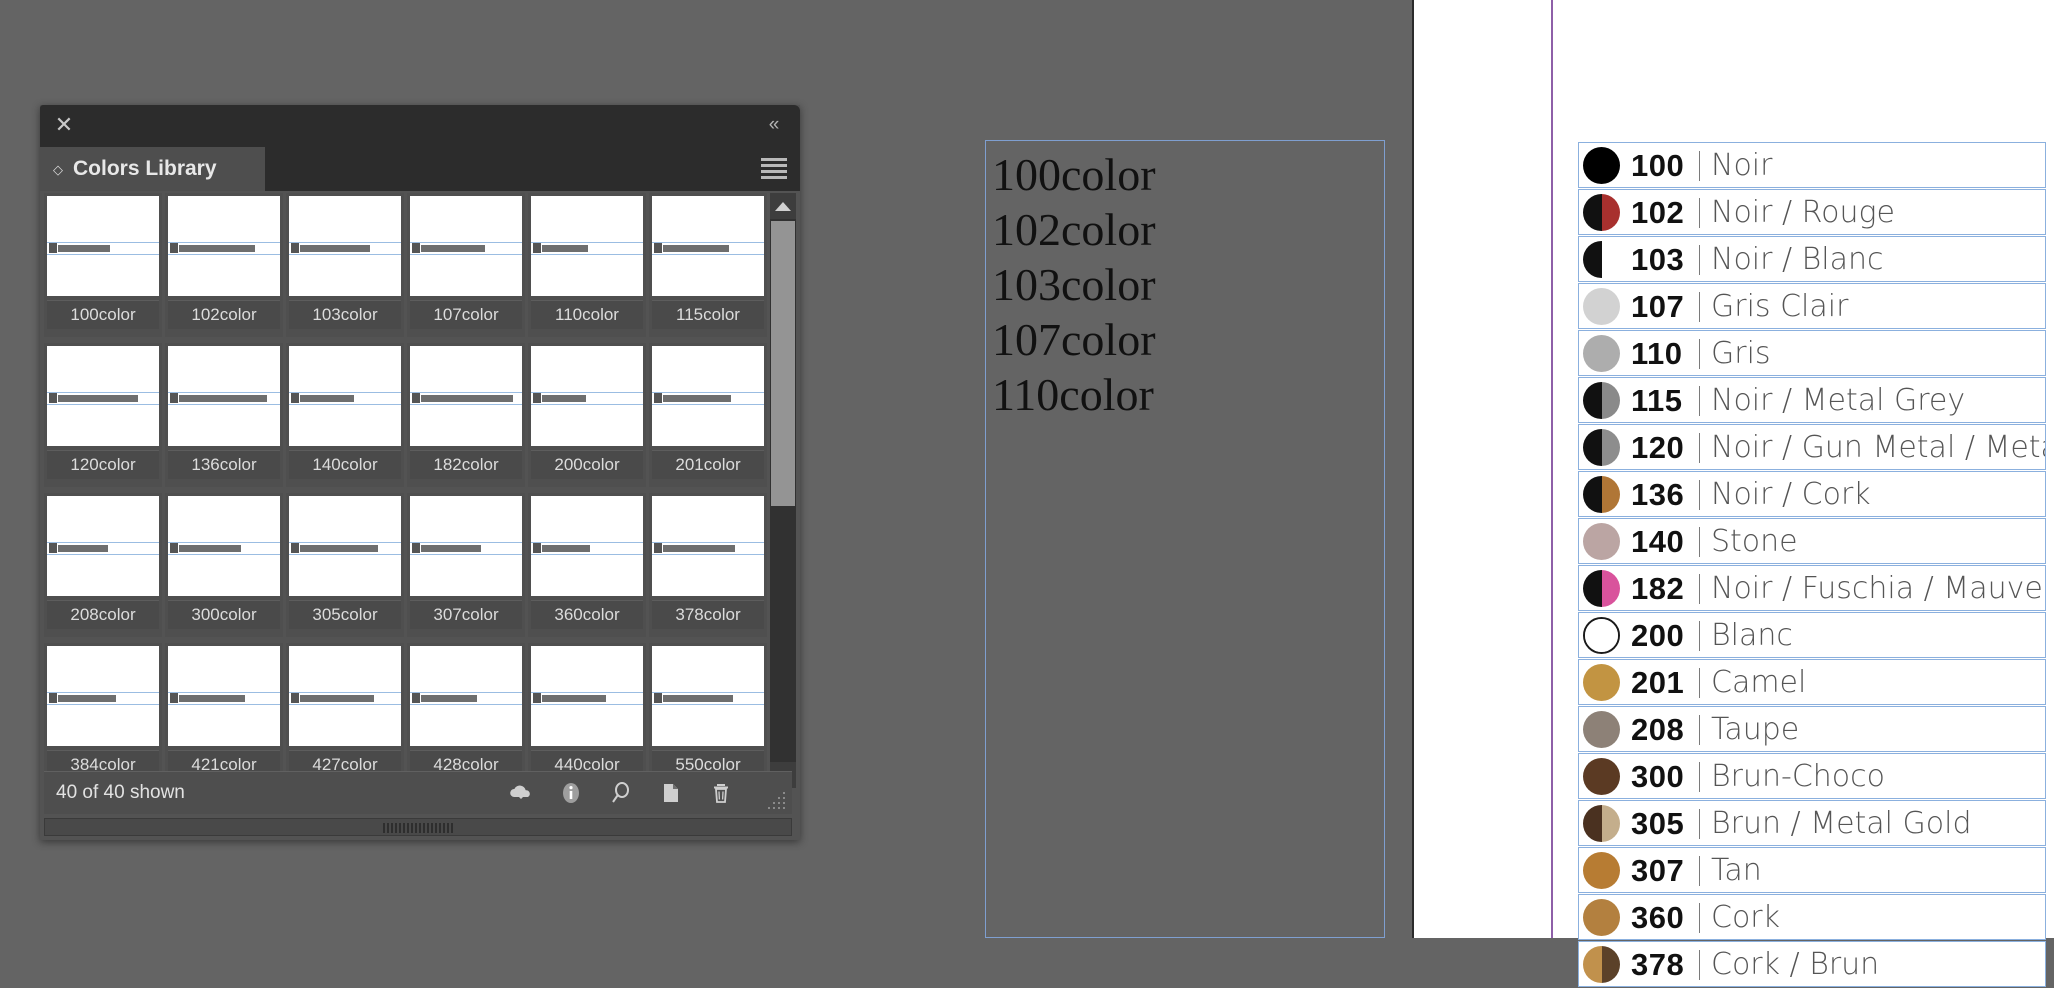 The height and width of the screenshot is (988, 2054). What do you see at coordinates (1812, 259) in the screenshot?
I see `color-list-row: 103Noir / Blanc` at bounding box center [1812, 259].